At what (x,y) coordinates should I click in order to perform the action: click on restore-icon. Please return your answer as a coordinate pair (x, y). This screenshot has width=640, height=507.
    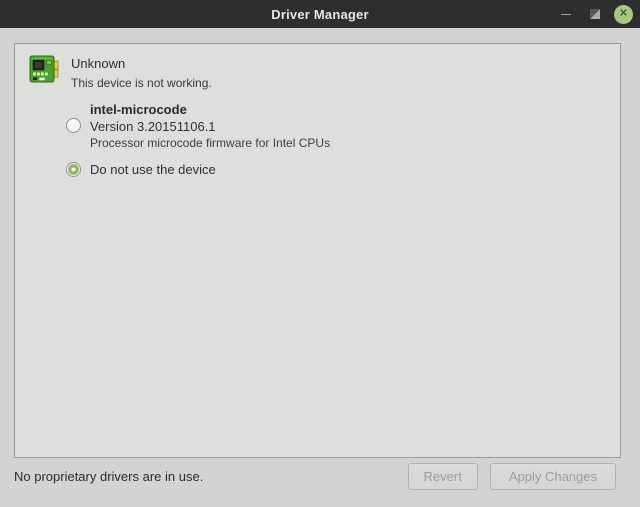
    Looking at the image, I should click on (595, 14).